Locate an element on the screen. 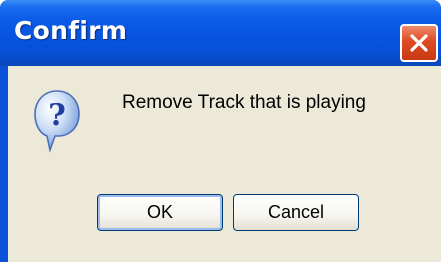 This screenshot has width=441, height=262. close-button is located at coordinates (419, 43).